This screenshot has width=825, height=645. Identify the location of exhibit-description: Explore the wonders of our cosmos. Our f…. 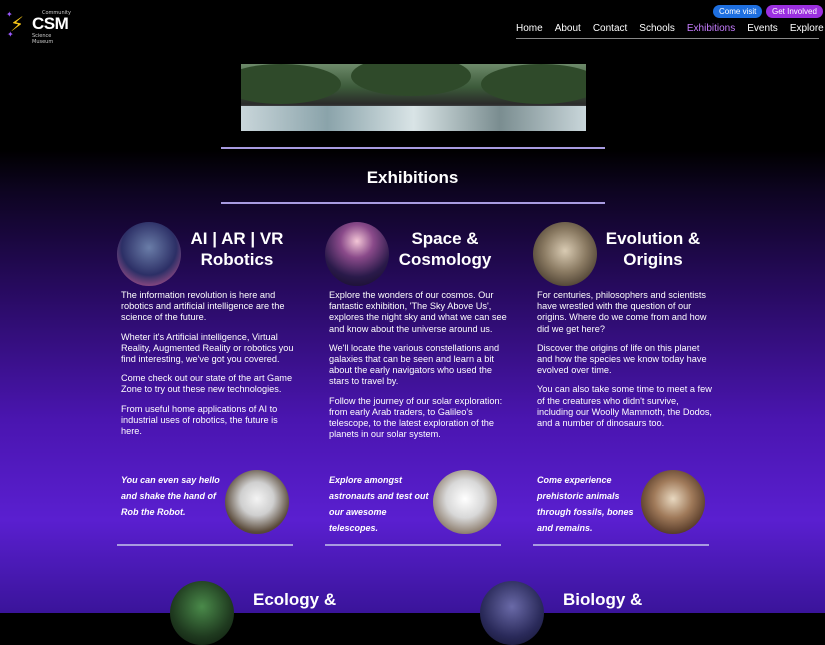
(418, 365).